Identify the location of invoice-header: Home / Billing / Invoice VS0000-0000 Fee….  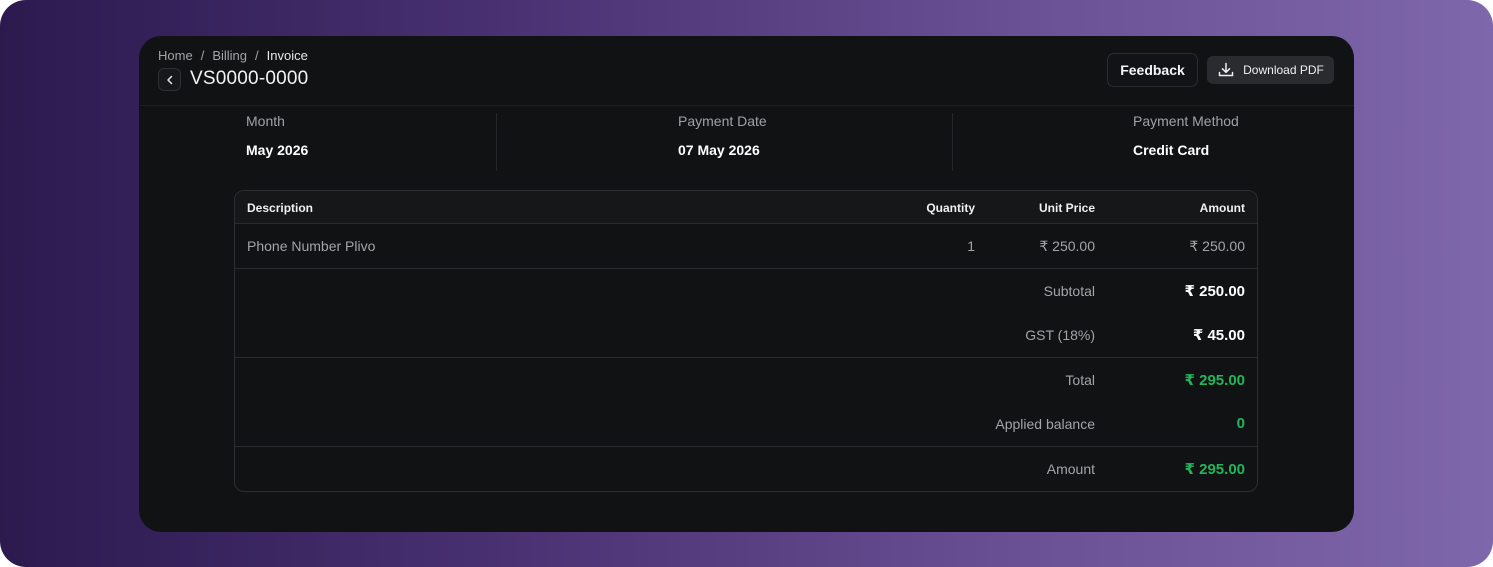
(746, 71).